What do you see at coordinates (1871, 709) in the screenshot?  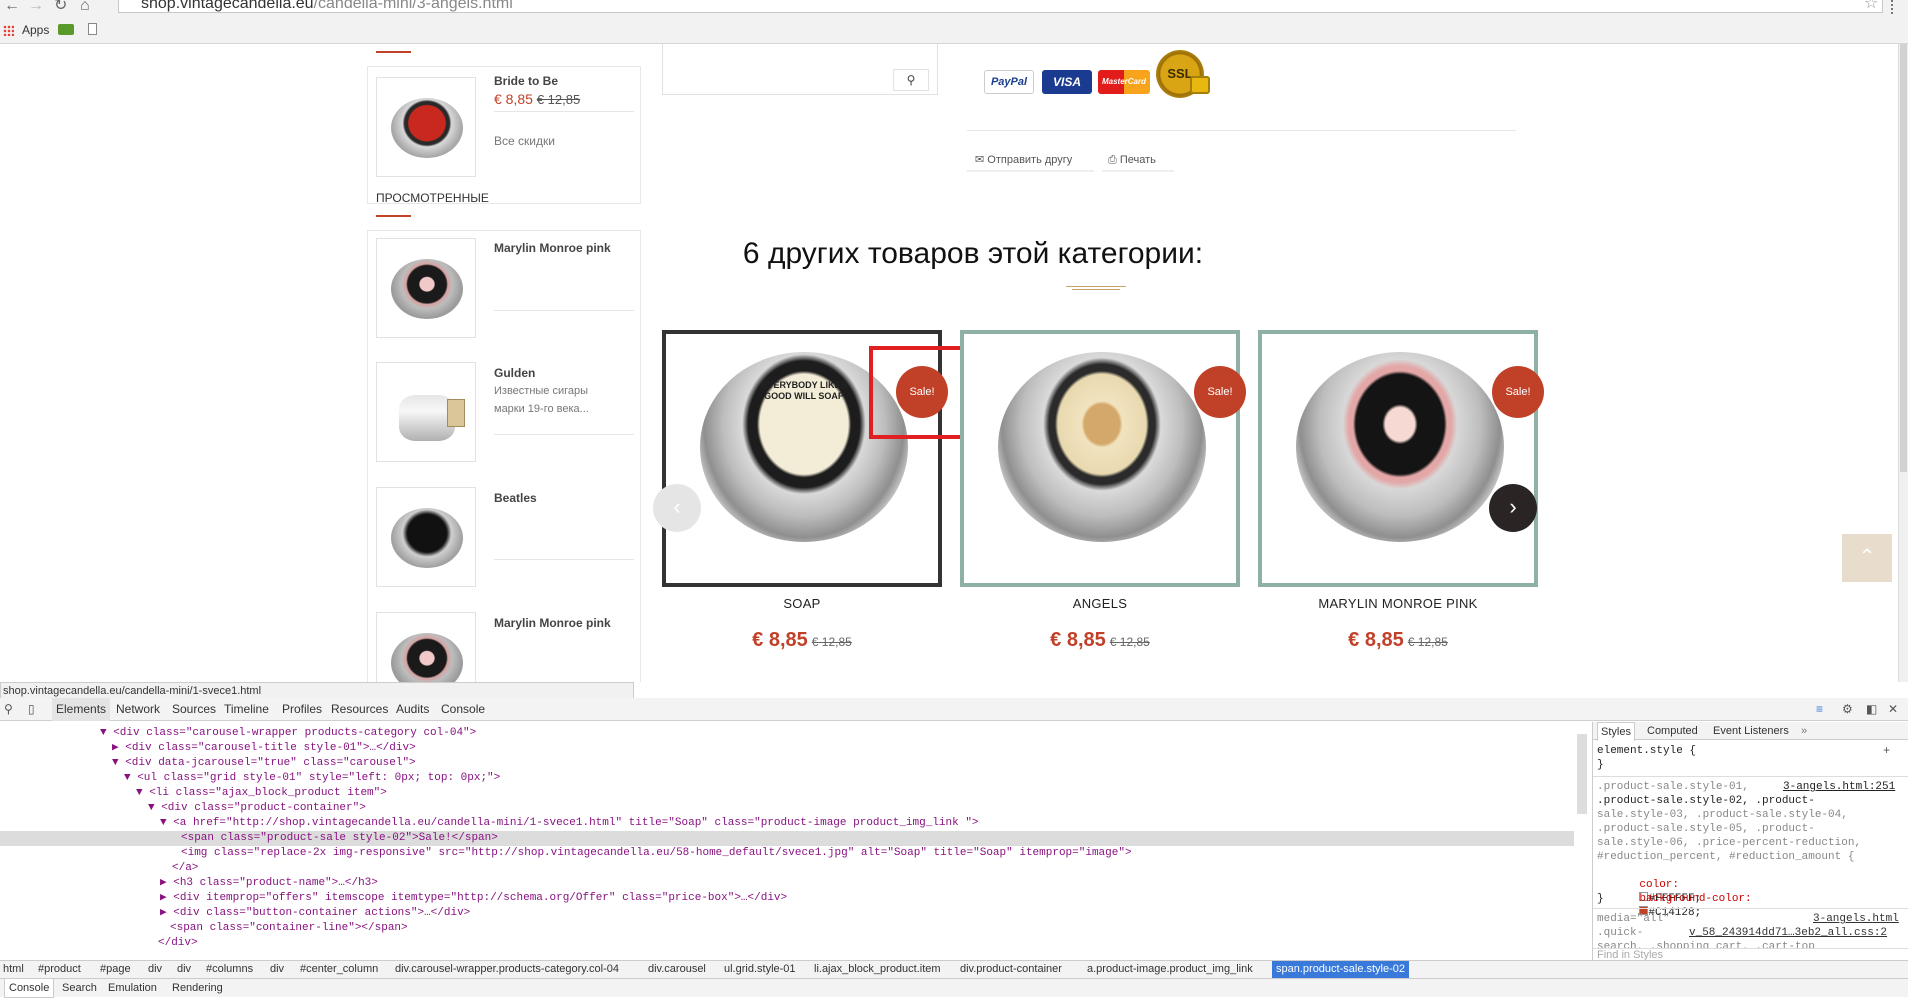 I see `dock-icon: ◧` at bounding box center [1871, 709].